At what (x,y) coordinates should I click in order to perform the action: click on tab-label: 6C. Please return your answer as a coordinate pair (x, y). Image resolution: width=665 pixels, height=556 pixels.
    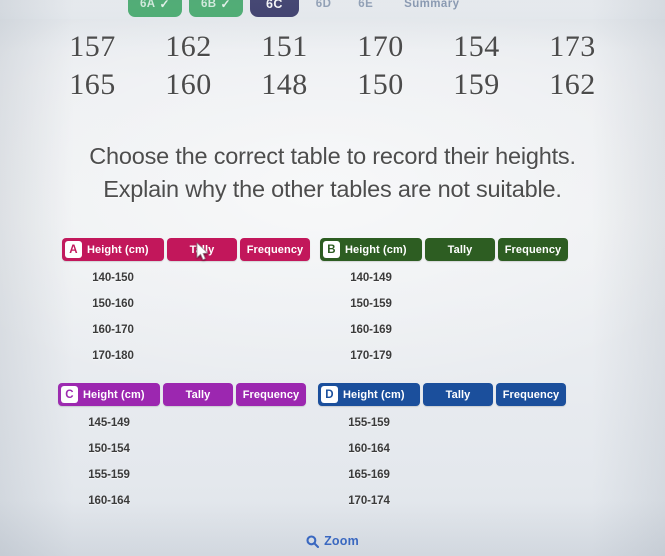
    Looking at the image, I should click on (274, 5).